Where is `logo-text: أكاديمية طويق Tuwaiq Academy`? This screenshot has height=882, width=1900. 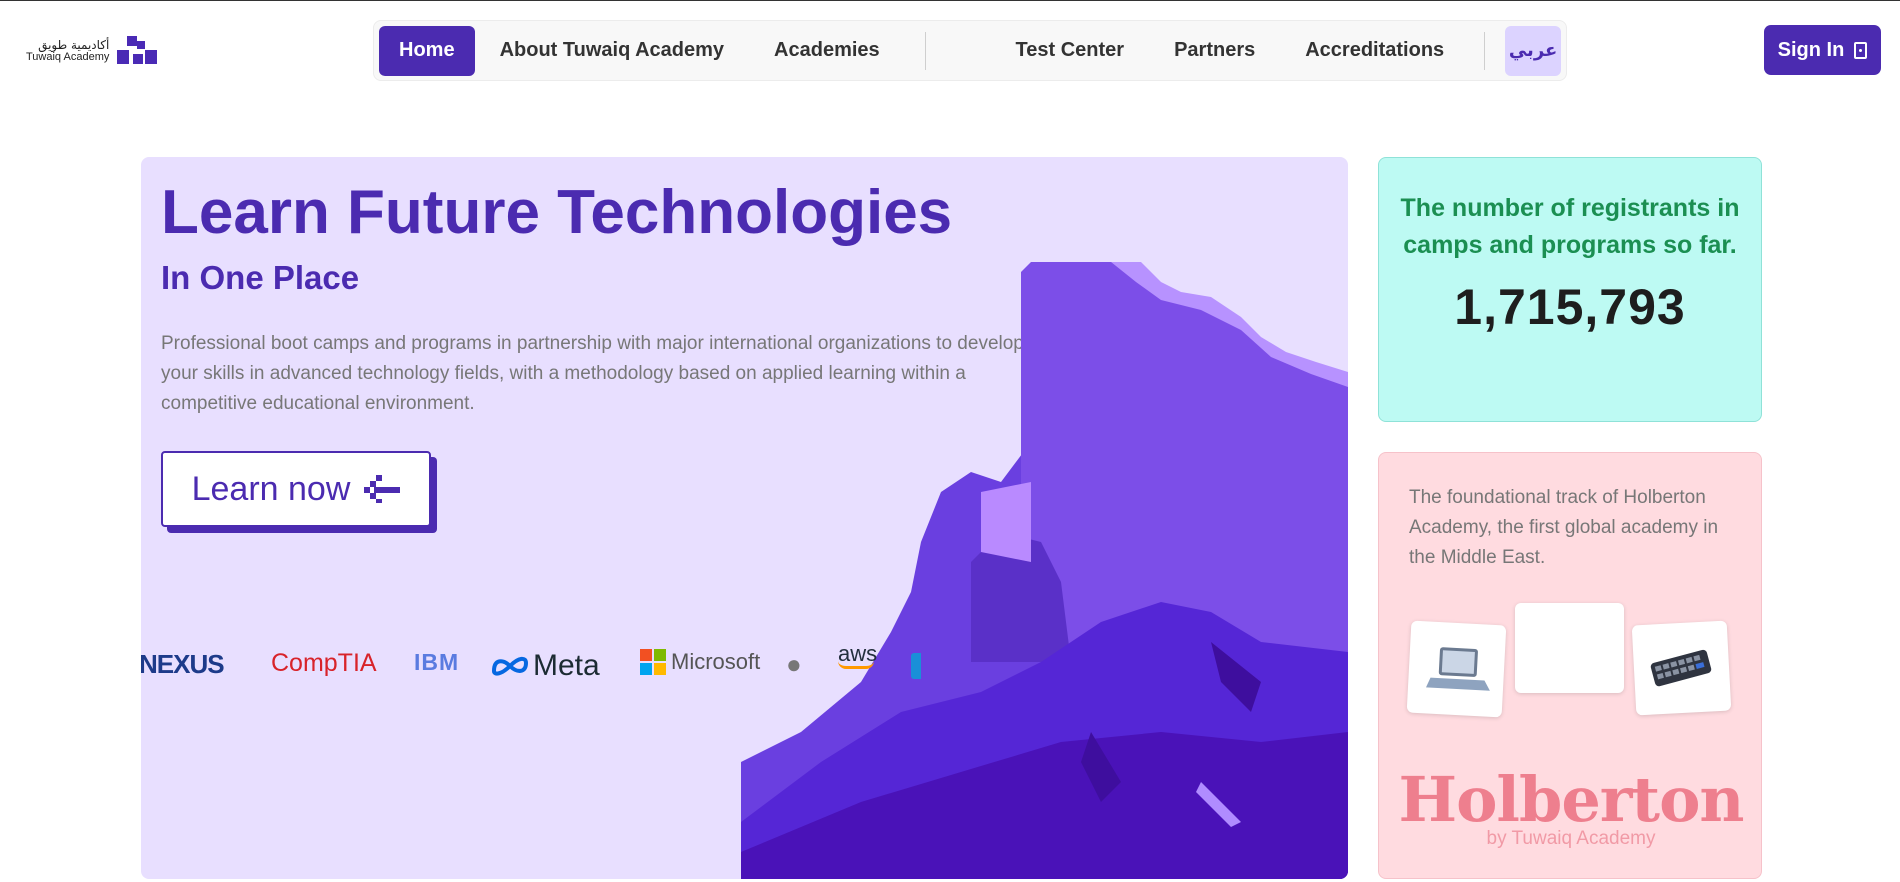
logo-text: أكاديمية طويق Tuwaiq Academy is located at coordinates (67, 51).